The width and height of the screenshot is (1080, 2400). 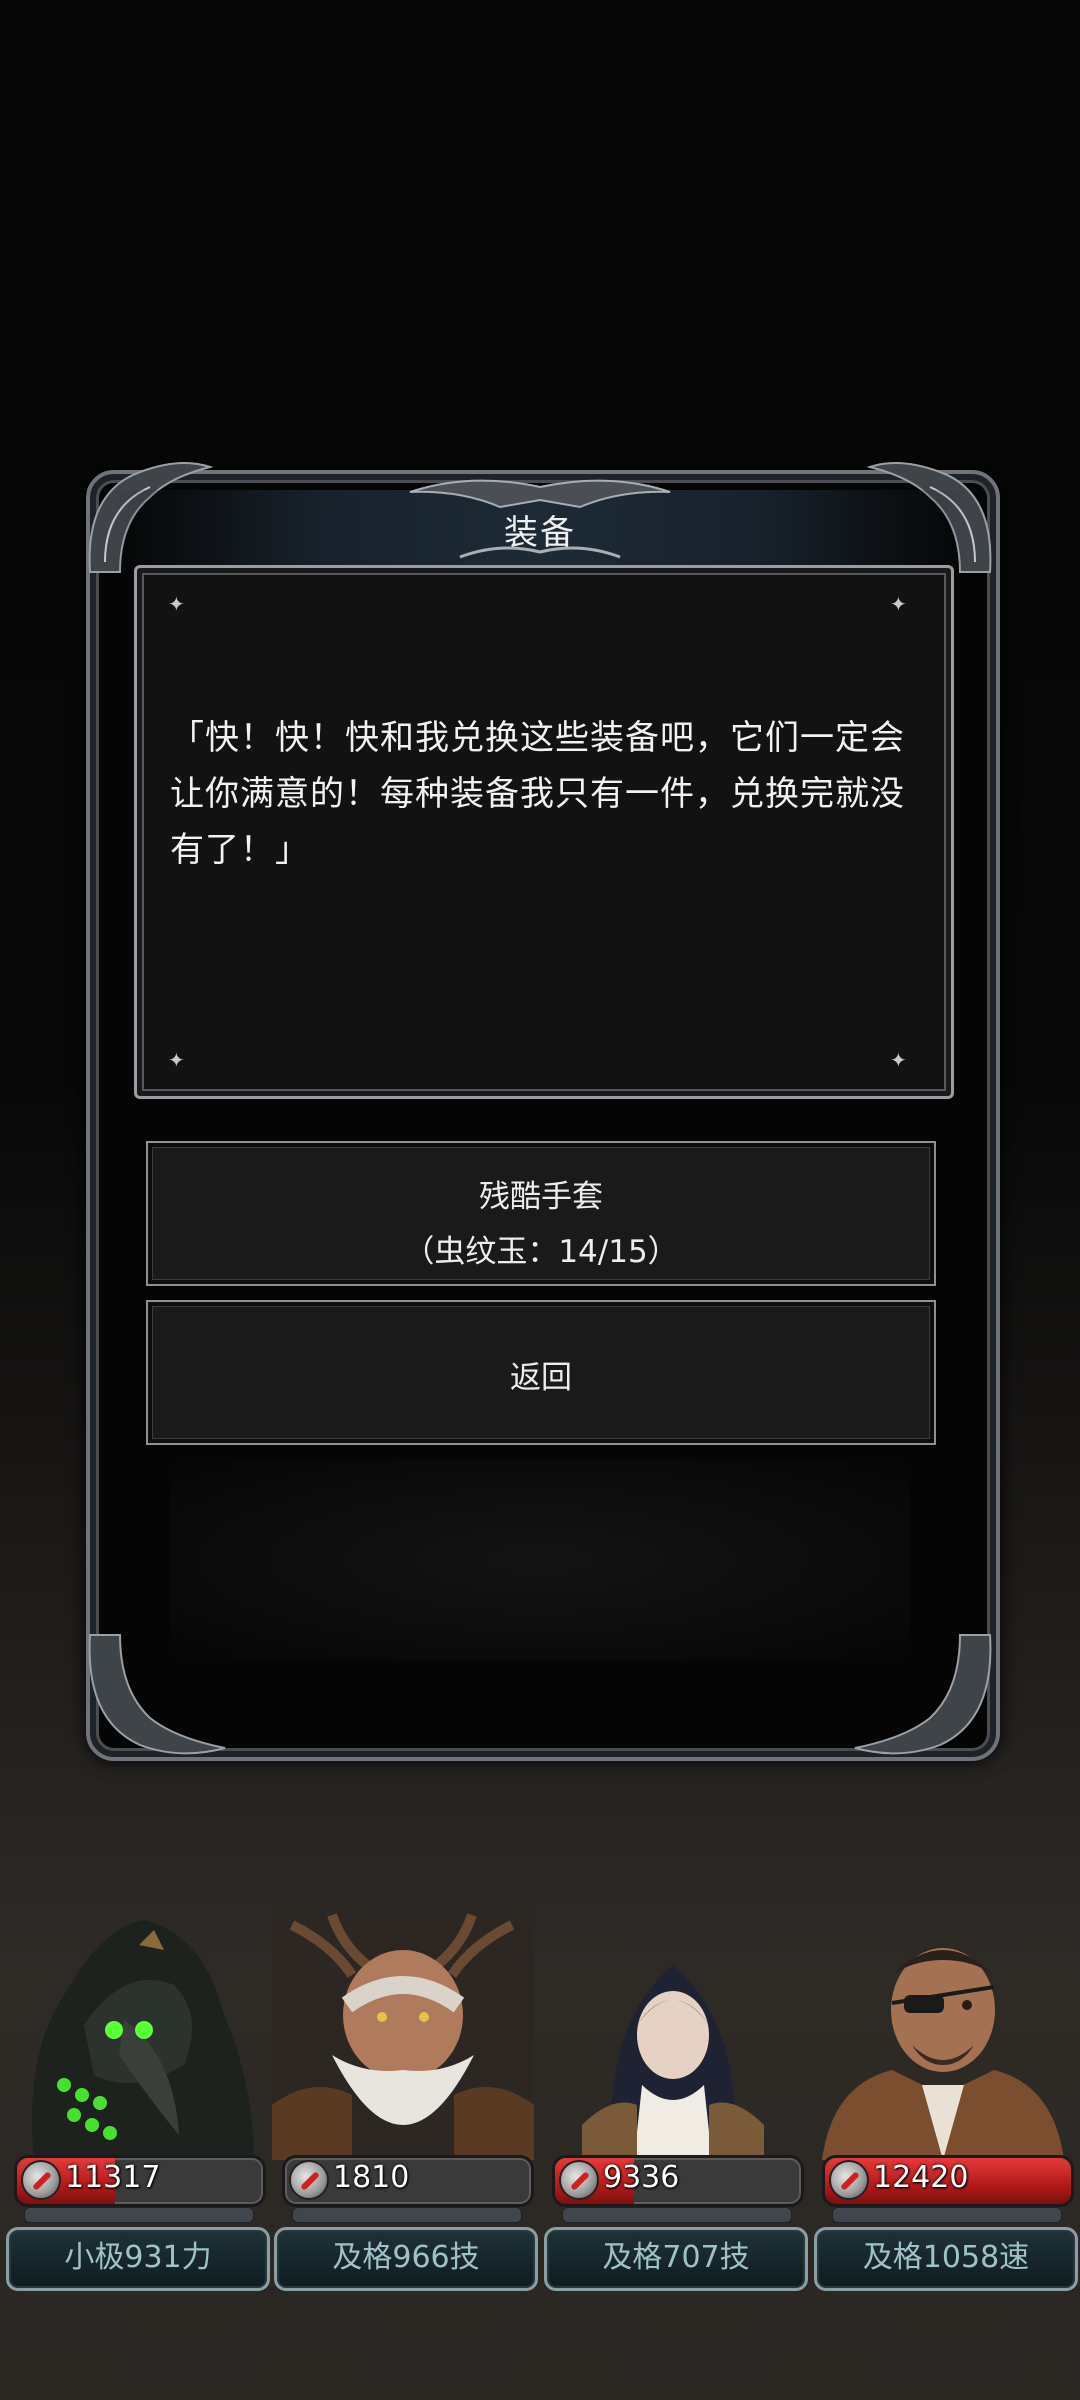 I want to click on party-member-card: 9336 及格707技, so click(x=675, y=2100).